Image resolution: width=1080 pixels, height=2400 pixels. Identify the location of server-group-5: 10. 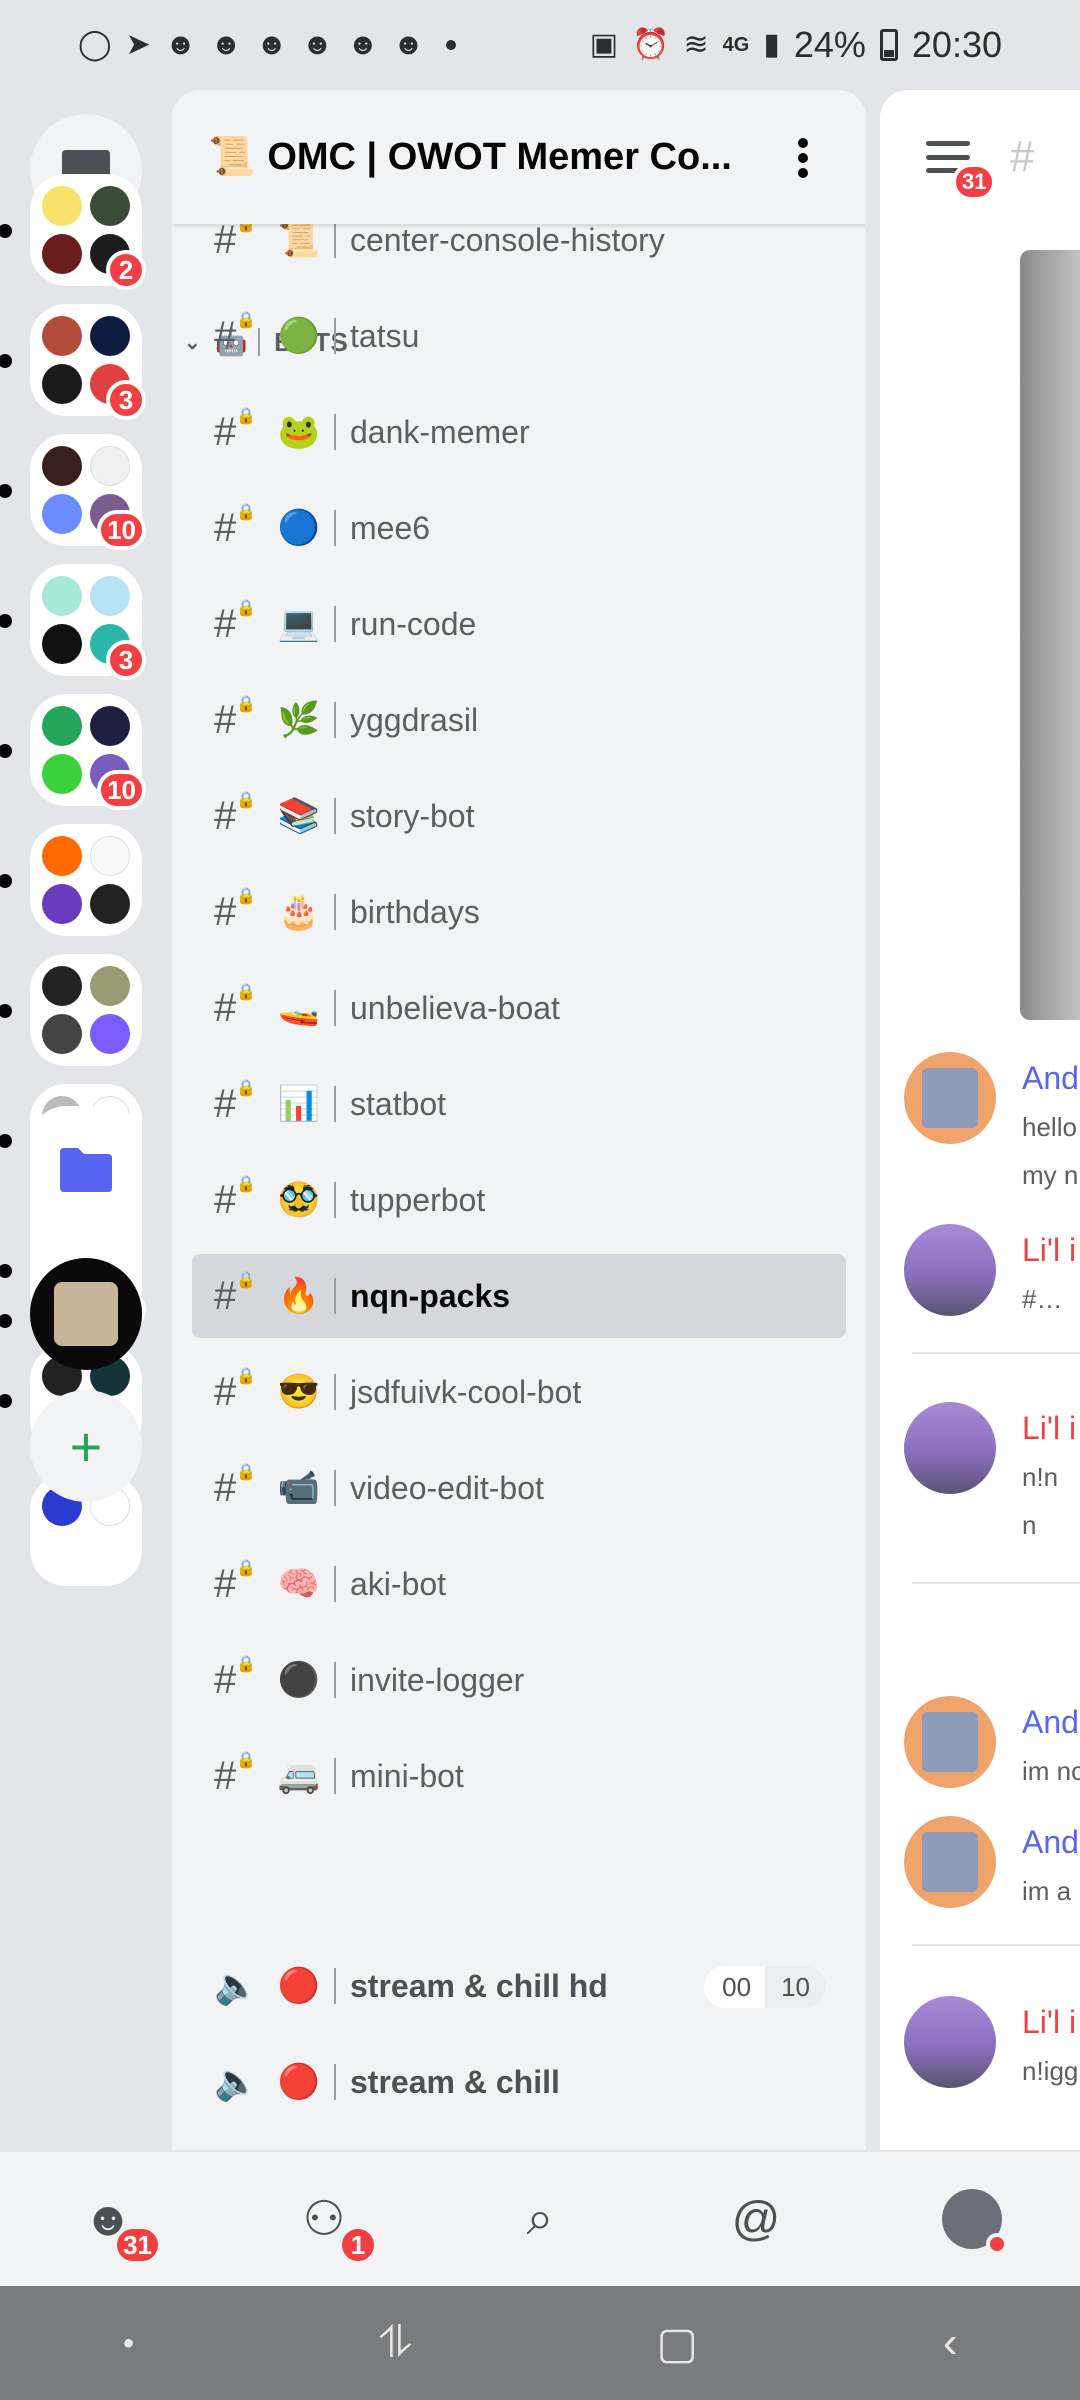
(88, 752).